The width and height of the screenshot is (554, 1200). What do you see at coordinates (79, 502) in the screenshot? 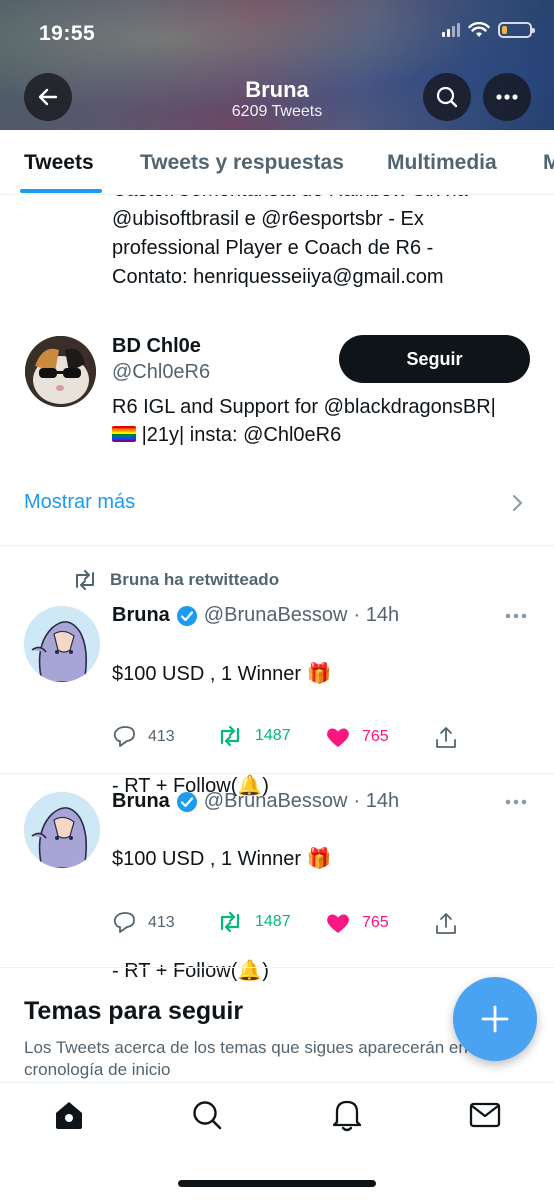
I see `show-more-link: Mostrar más` at bounding box center [79, 502].